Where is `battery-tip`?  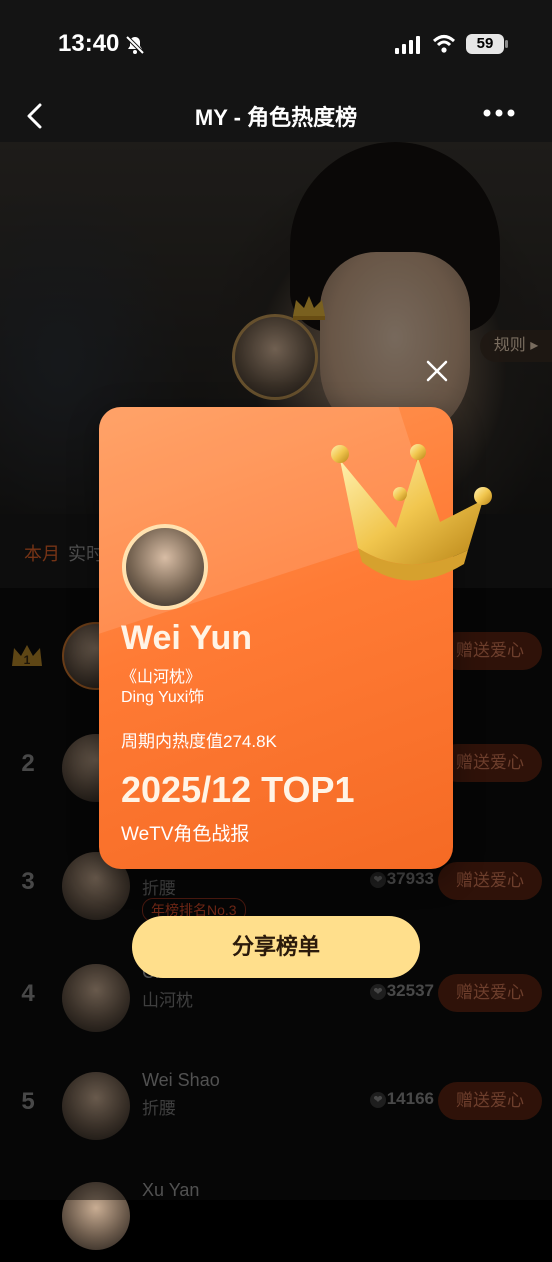
battery-tip is located at coordinates (506, 44).